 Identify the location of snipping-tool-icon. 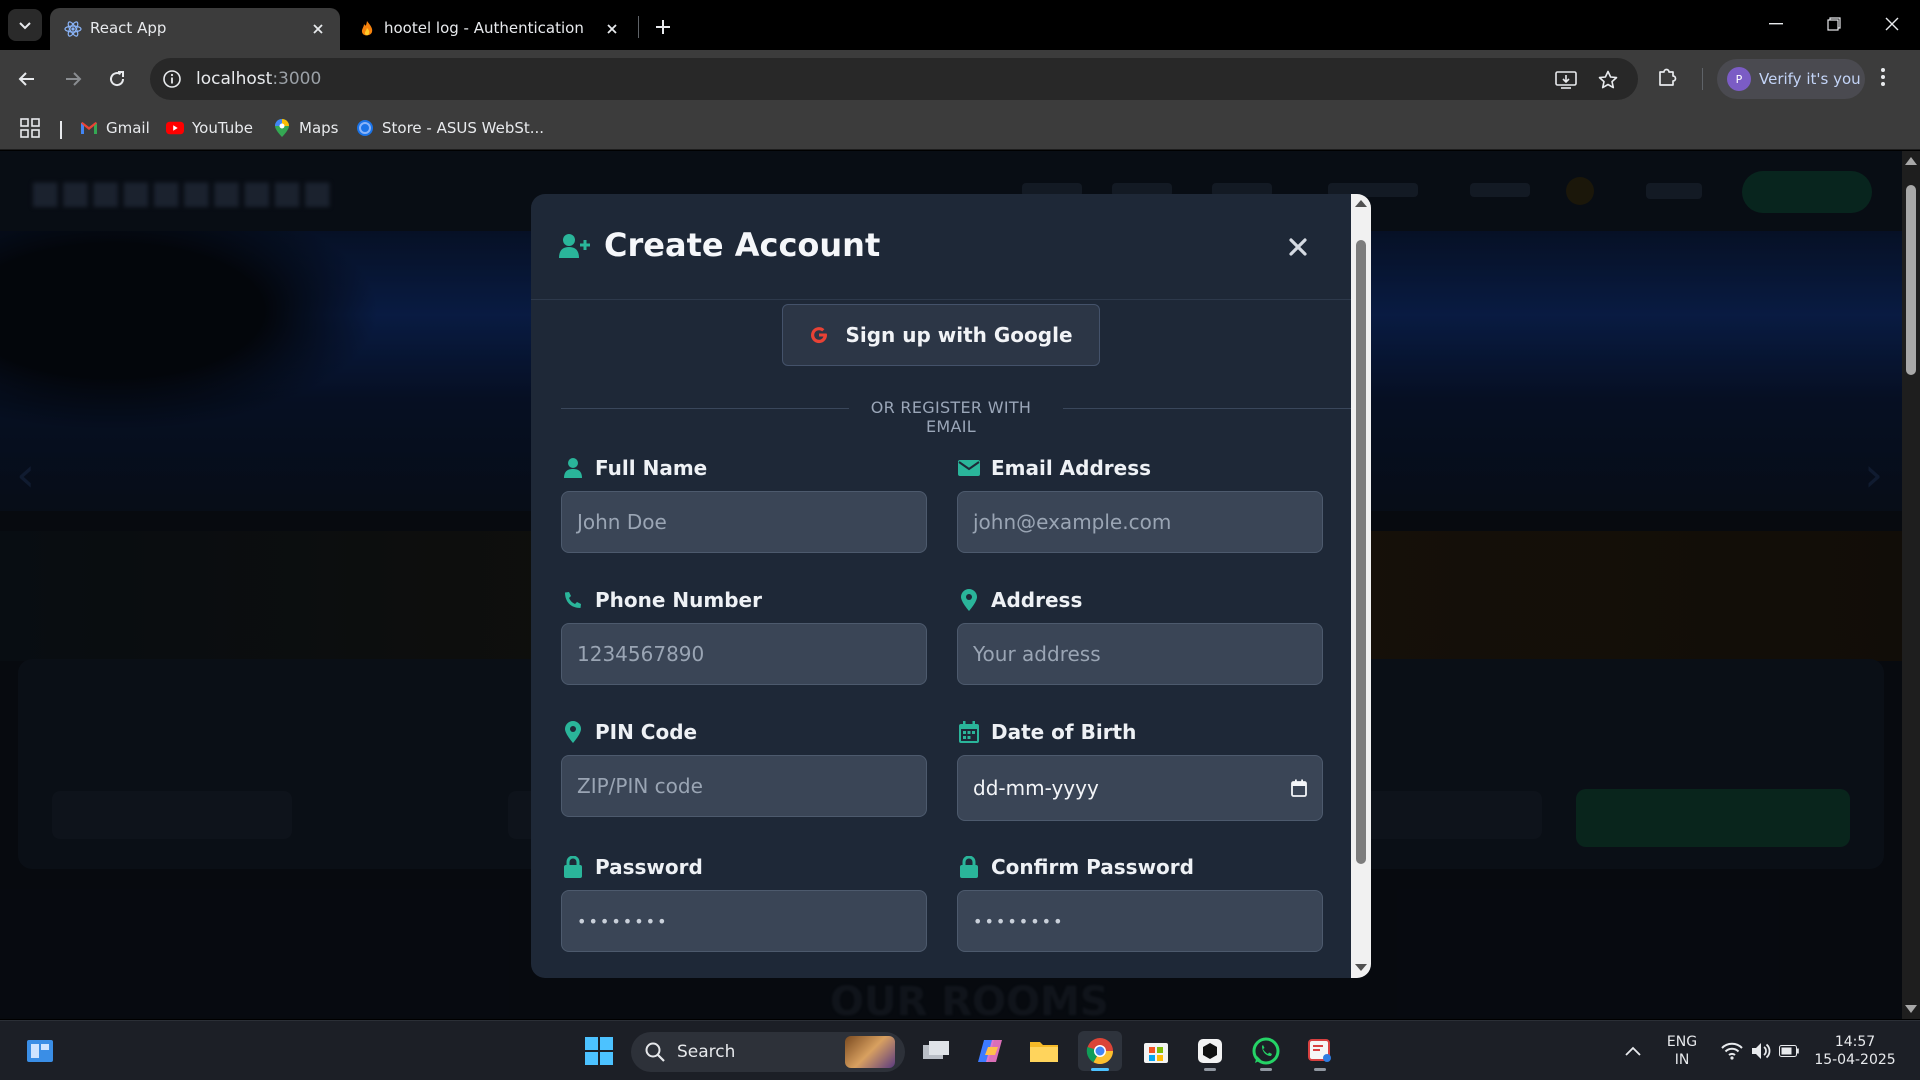
(1319, 1050).